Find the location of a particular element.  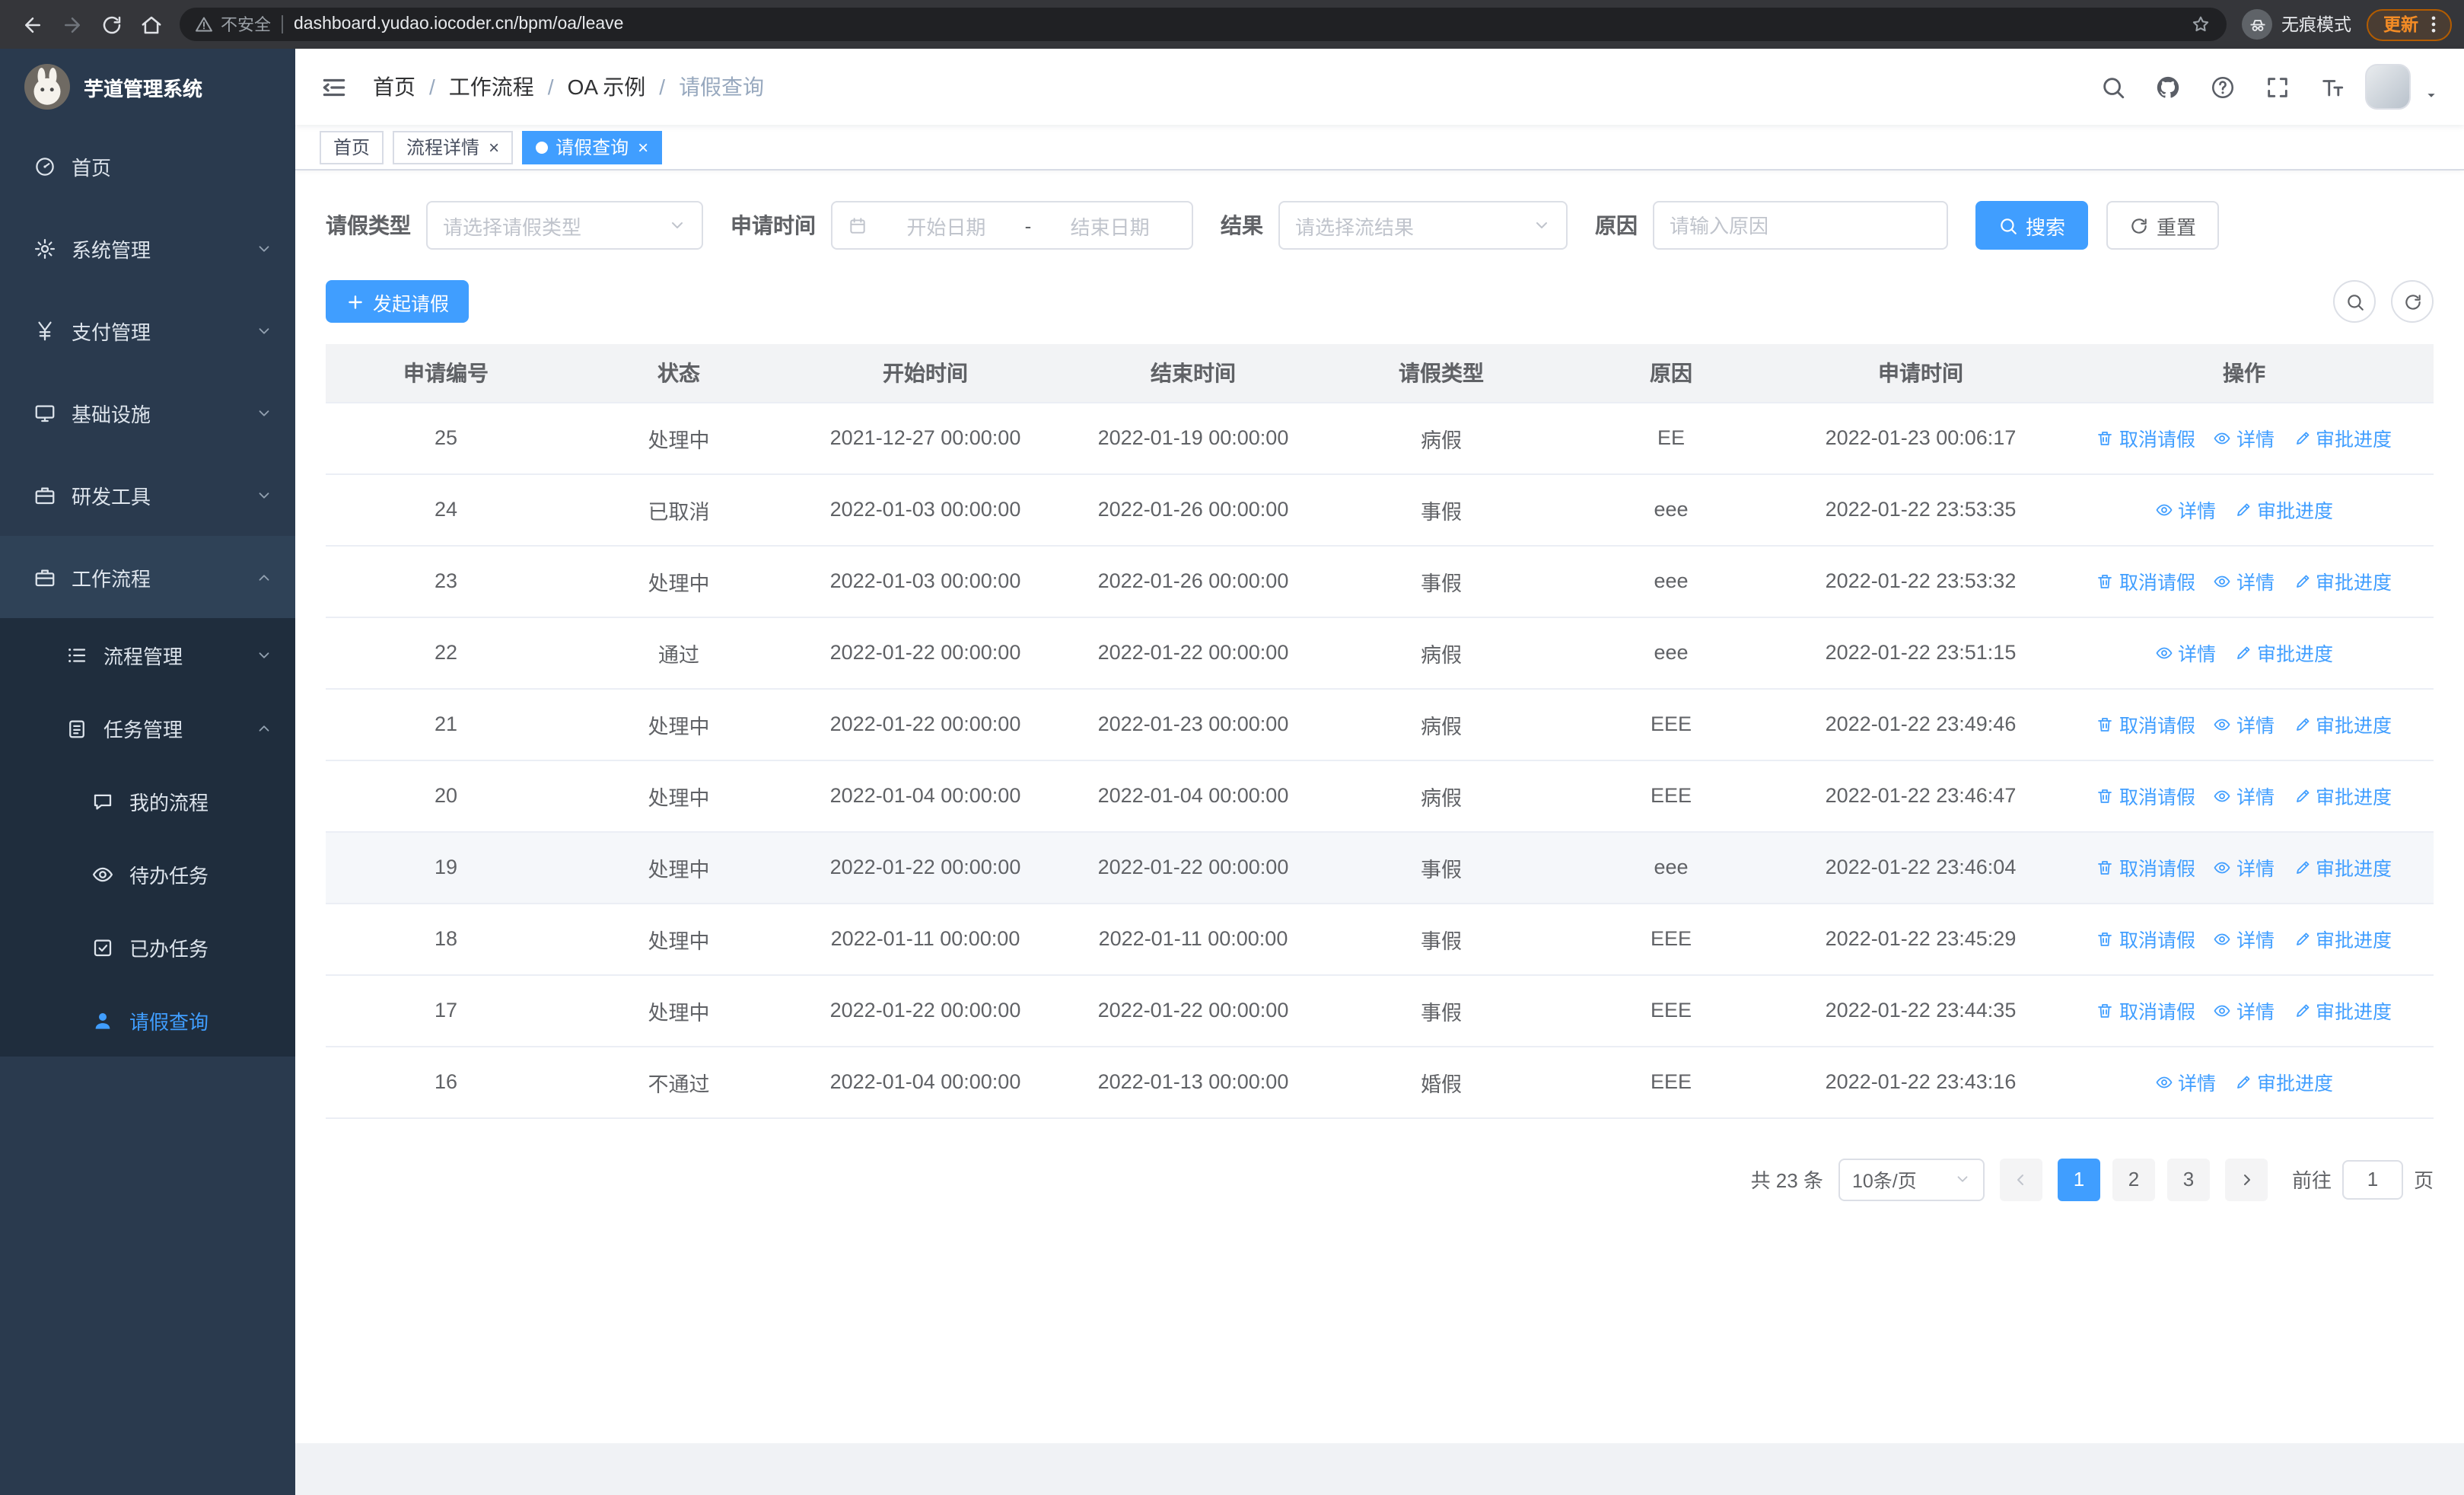

sidebar-item-dev-tools: 研发工具 is located at coordinates (147, 495).